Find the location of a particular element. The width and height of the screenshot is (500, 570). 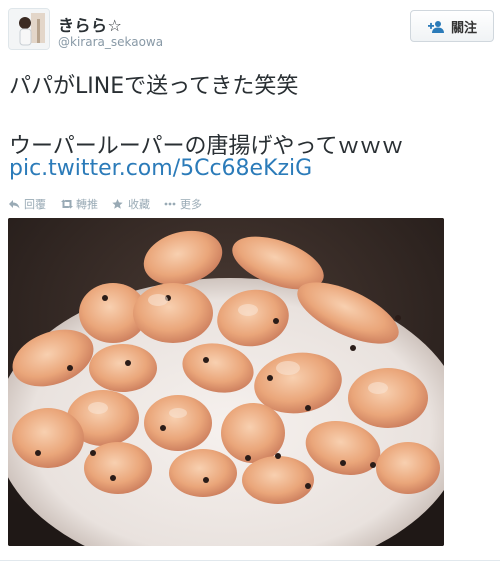

retweet-label: 轉推 is located at coordinates (87, 204).